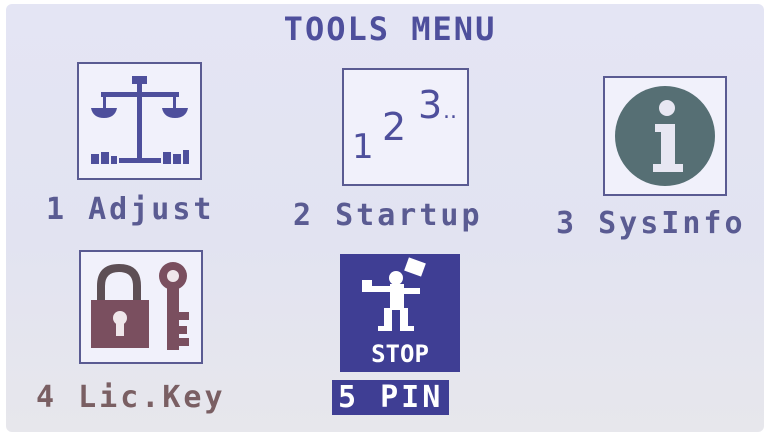 The height and width of the screenshot is (437, 768). I want to click on pin-label: 5 PIN, so click(391, 397).